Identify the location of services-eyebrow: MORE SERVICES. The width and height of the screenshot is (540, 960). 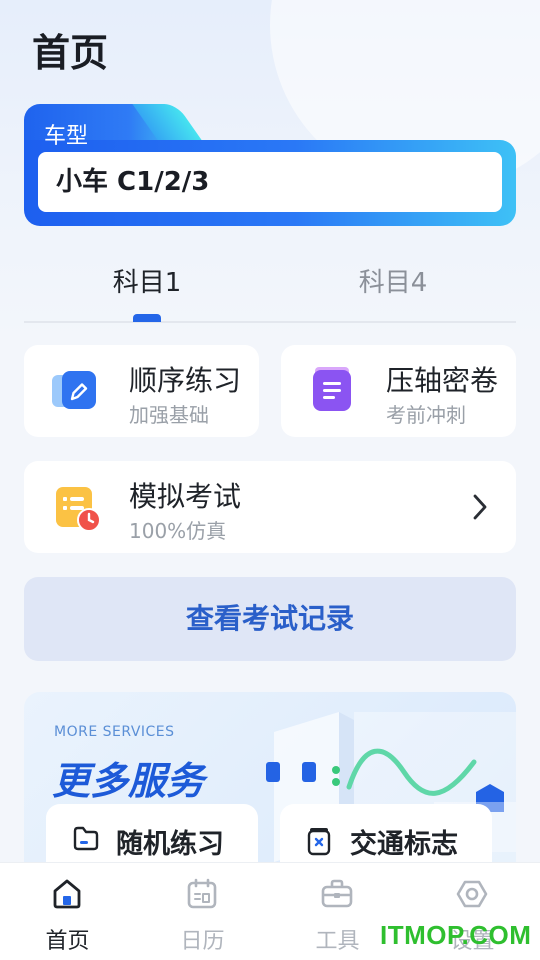
(114, 732).